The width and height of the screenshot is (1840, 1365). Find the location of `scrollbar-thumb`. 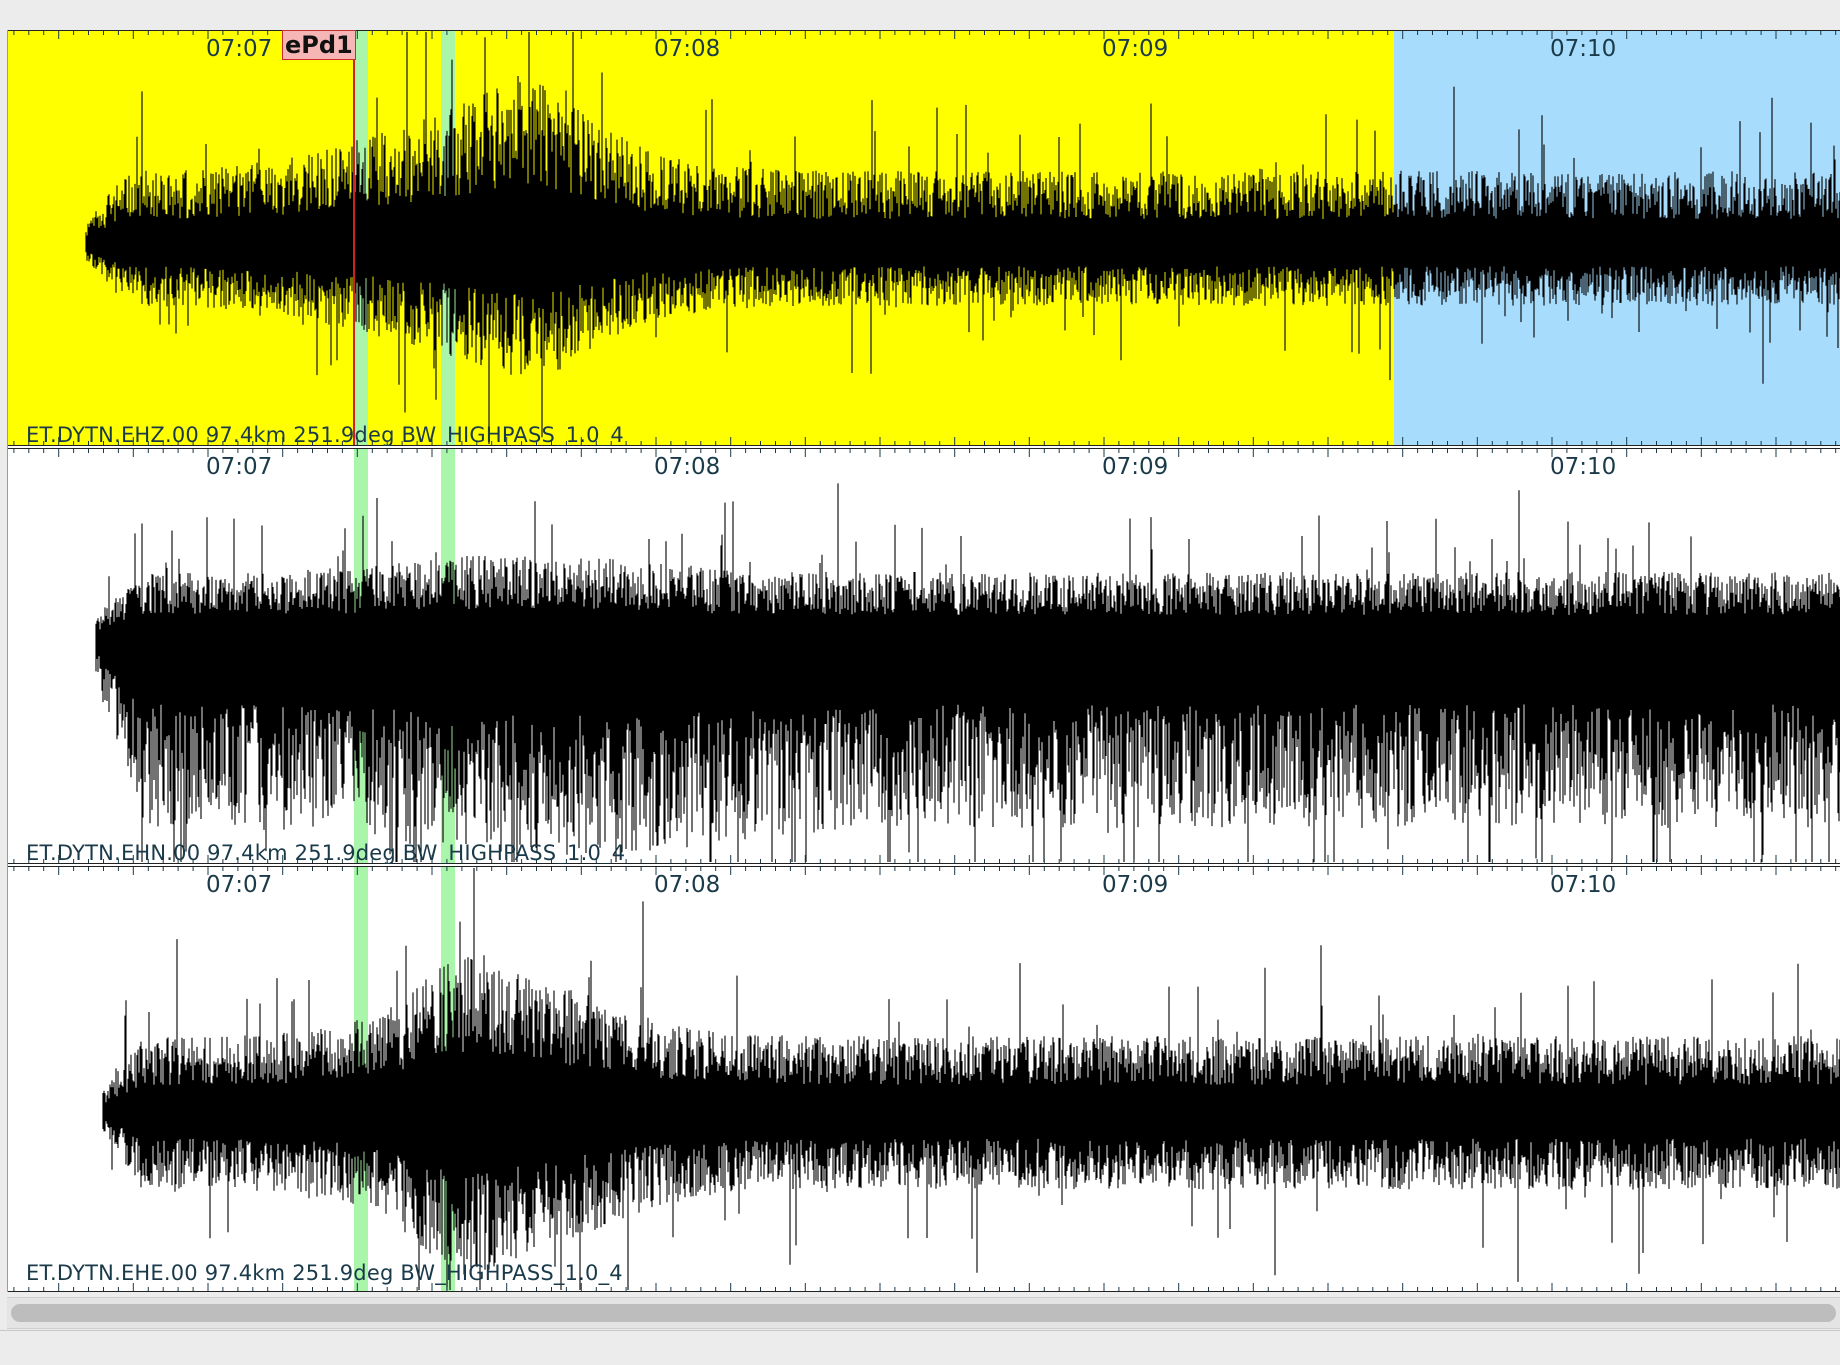

scrollbar-thumb is located at coordinates (923, 1313).